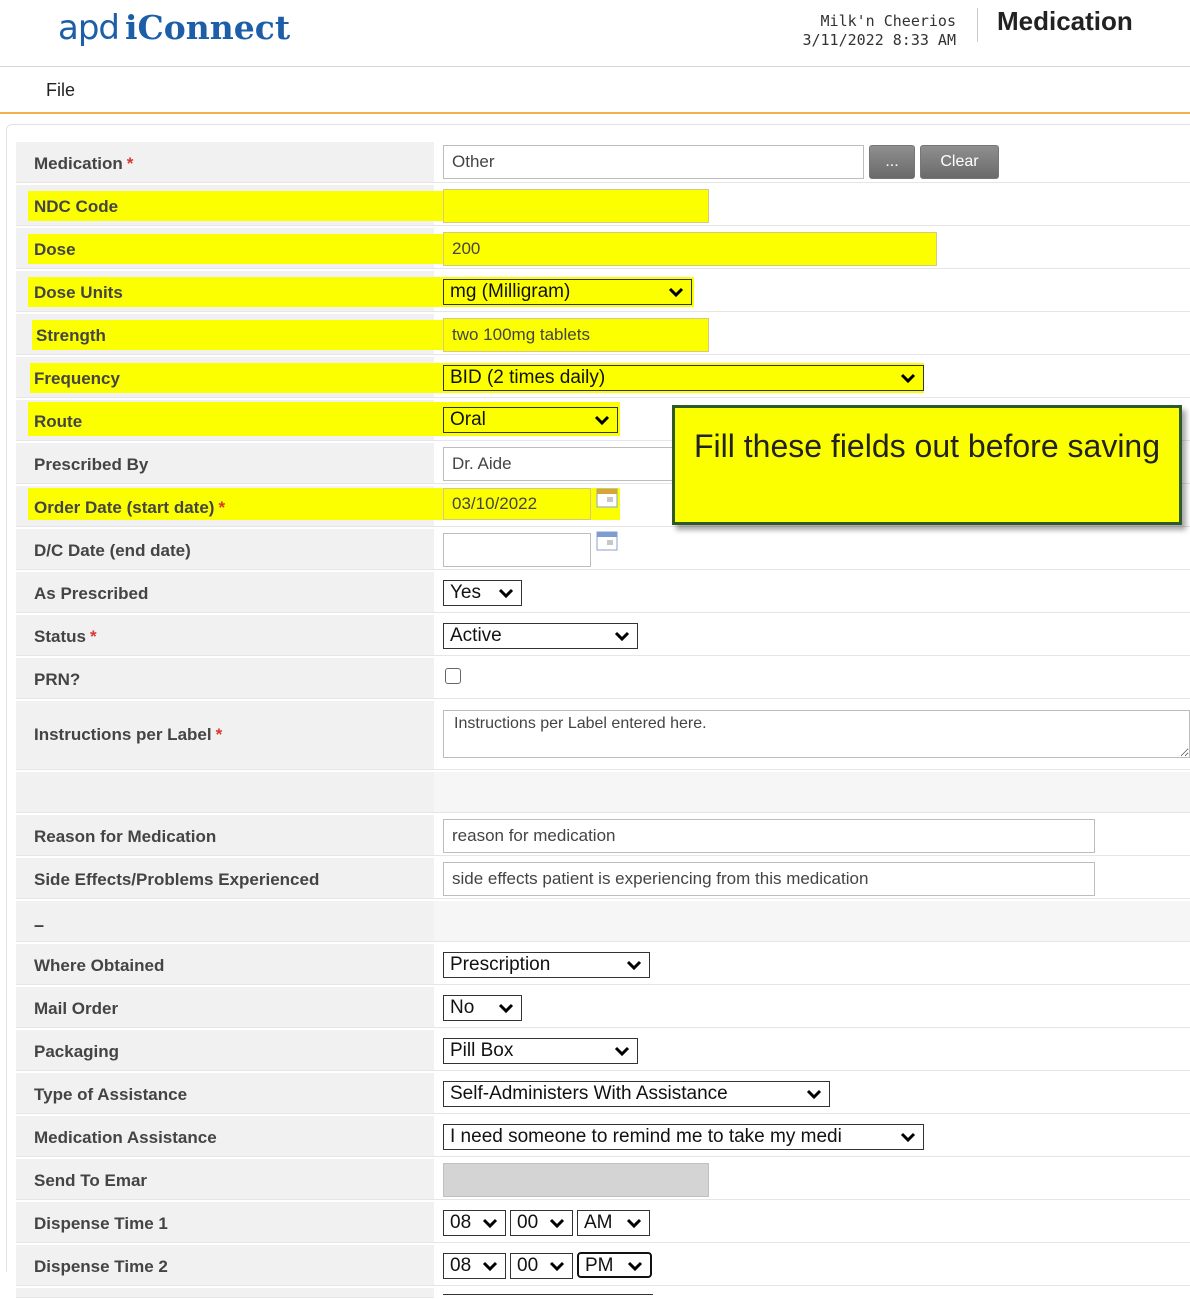 Image resolution: width=1190 pixels, height=1299 pixels. What do you see at coordinates (576, 464) in the screenshot?
I see `prescribed-by-input: Dr. Aide` at bounding box center [576, 464].